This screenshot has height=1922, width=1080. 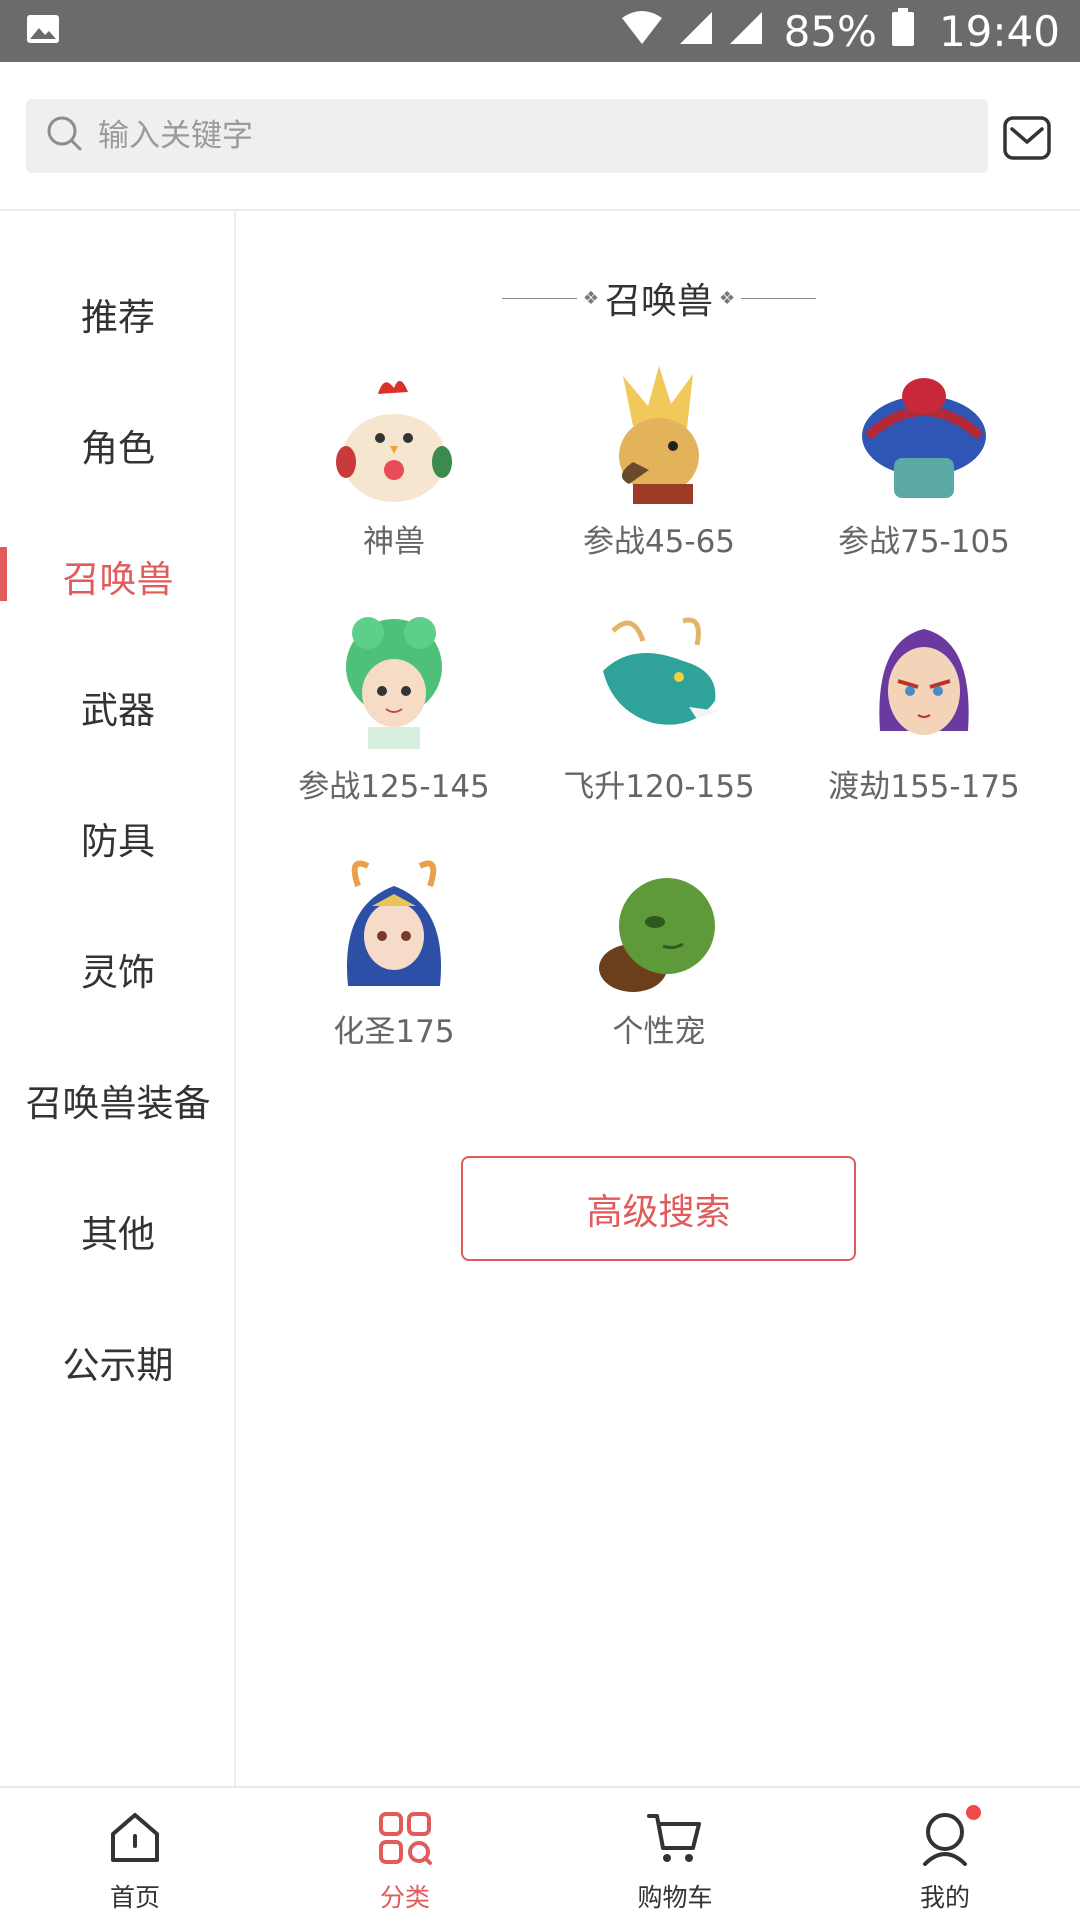 What do you see at coordinates (659, 1032) in the screenshot?
I see `grid-item-label: 个性宠` at bounding box center [659, 1032].